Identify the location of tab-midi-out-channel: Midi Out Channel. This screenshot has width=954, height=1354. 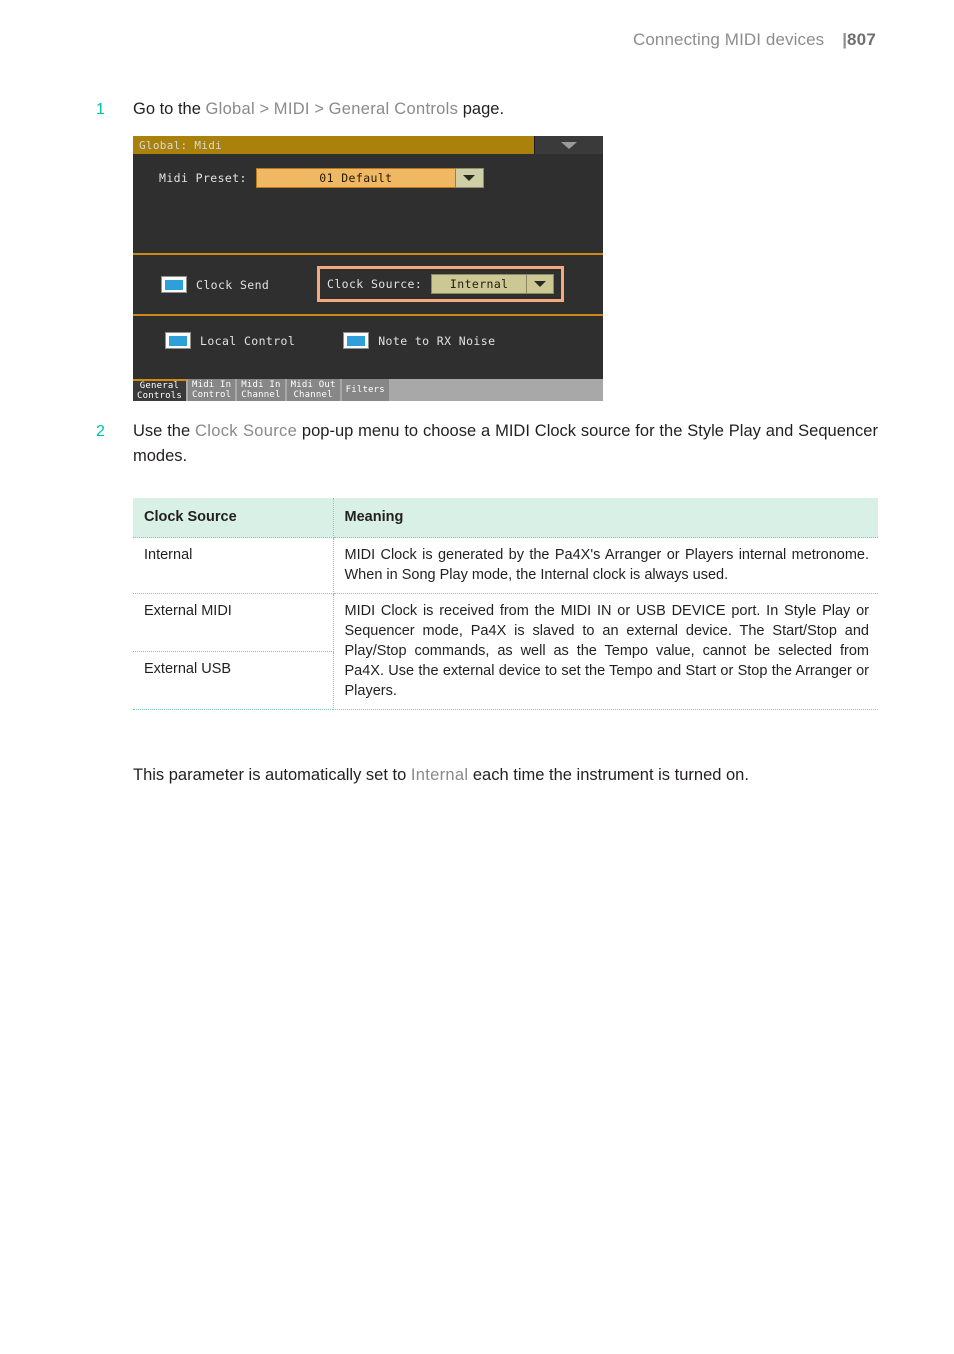
(314, 390).